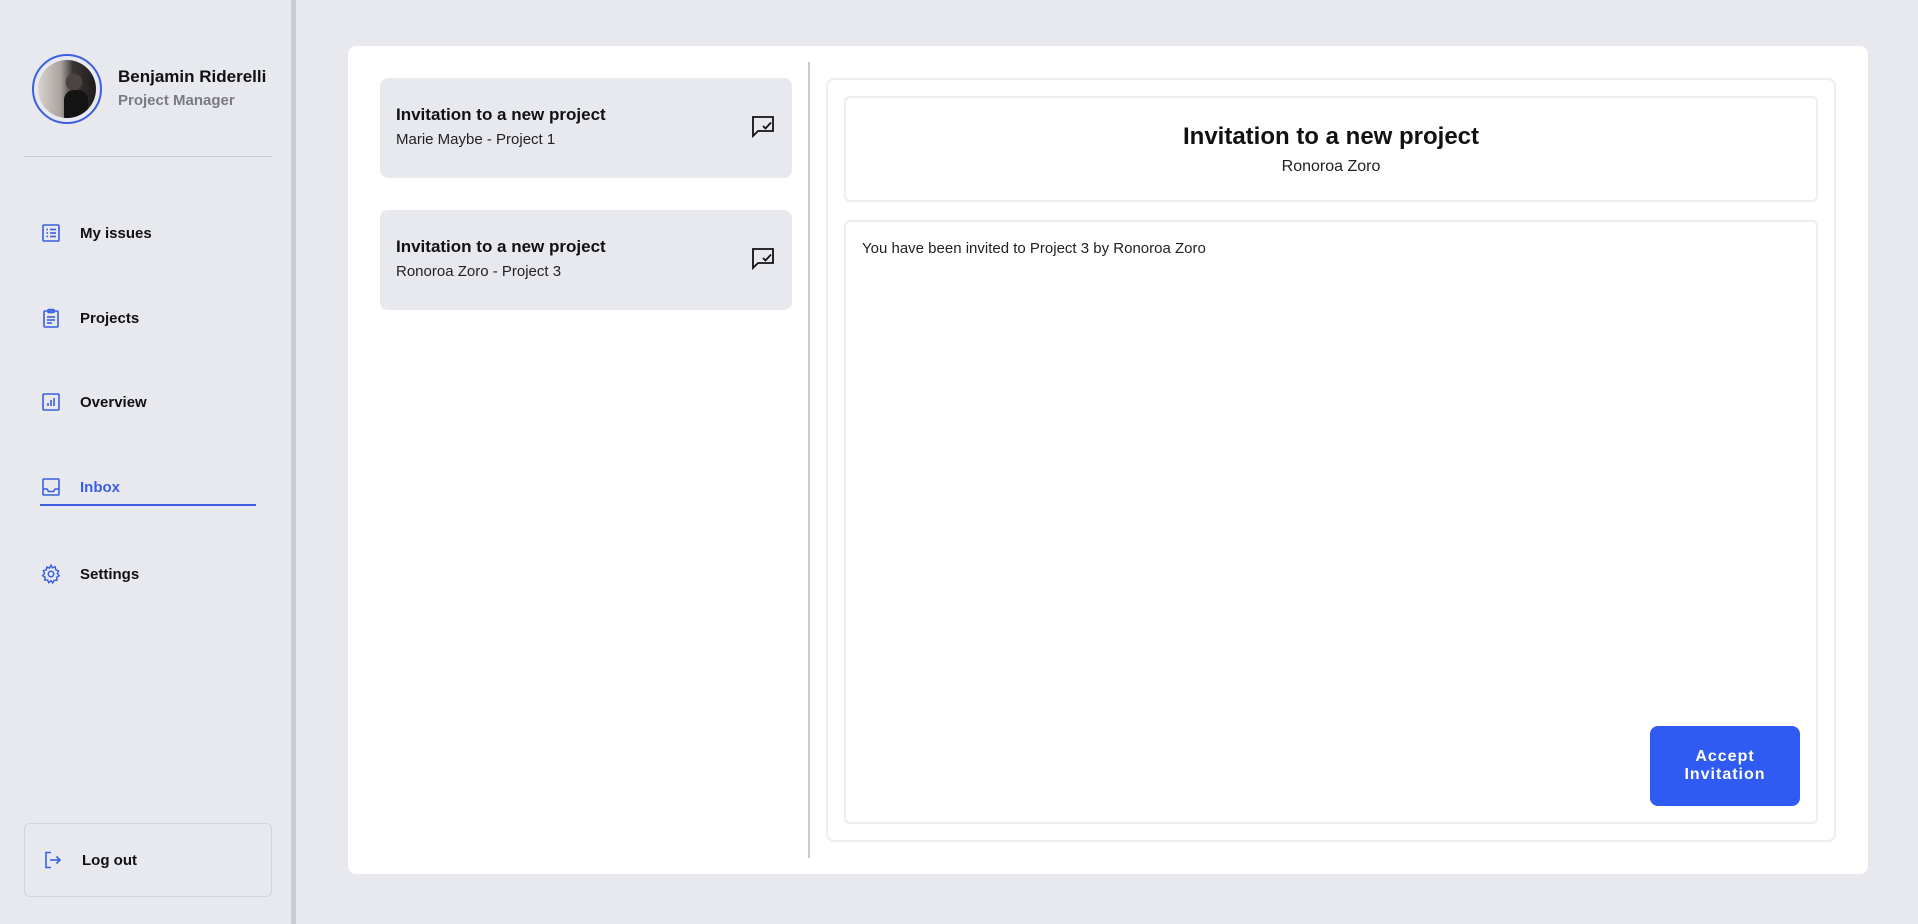 This screenshot has height=924, width=1918. I want to click on sidebar-item-label: Projects, so click(110, 318).